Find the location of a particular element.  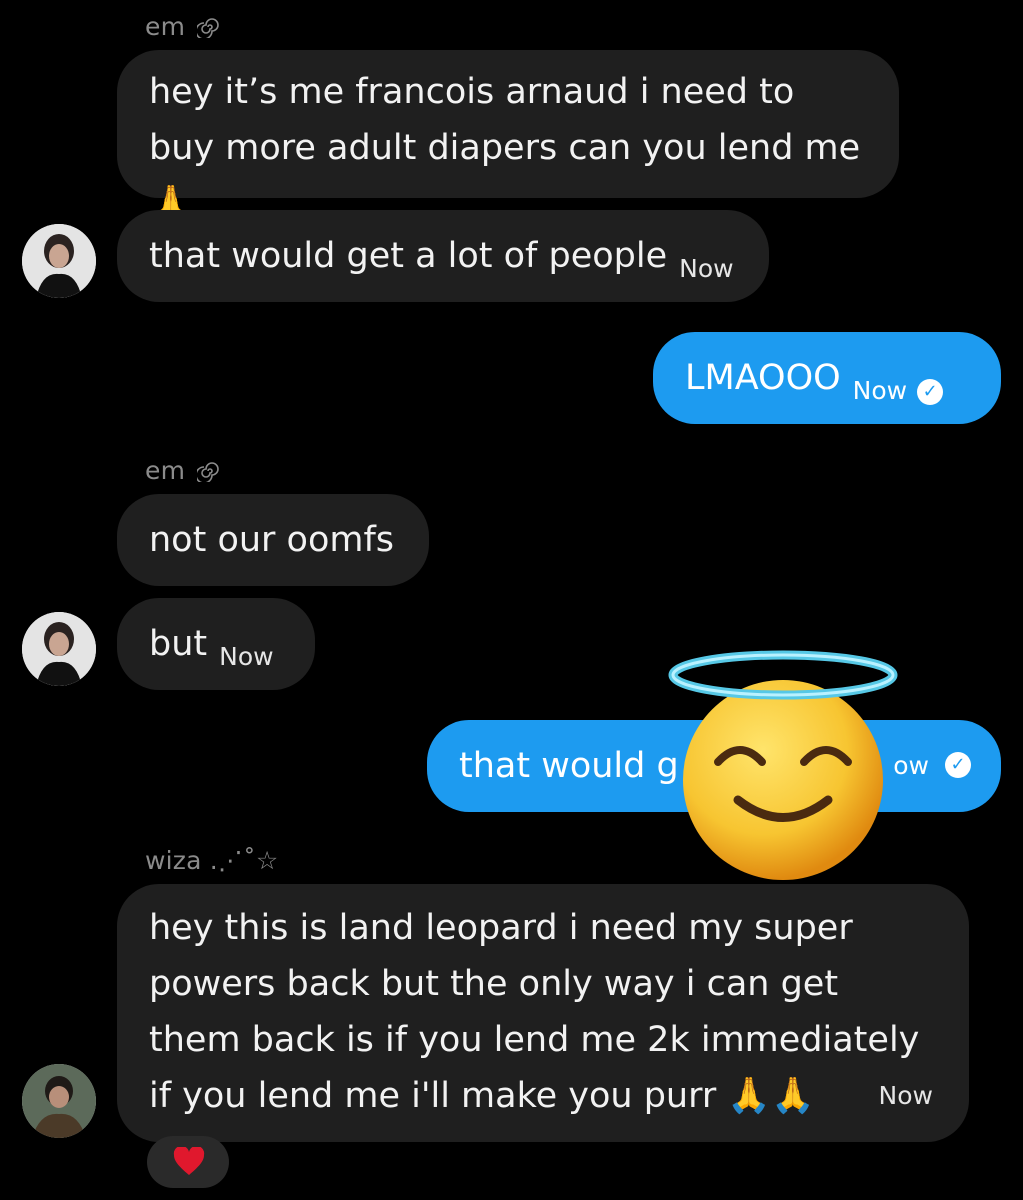

message-bubble-outgoing: LMAOOO Now ✓ is located at coordinates (827, 378).